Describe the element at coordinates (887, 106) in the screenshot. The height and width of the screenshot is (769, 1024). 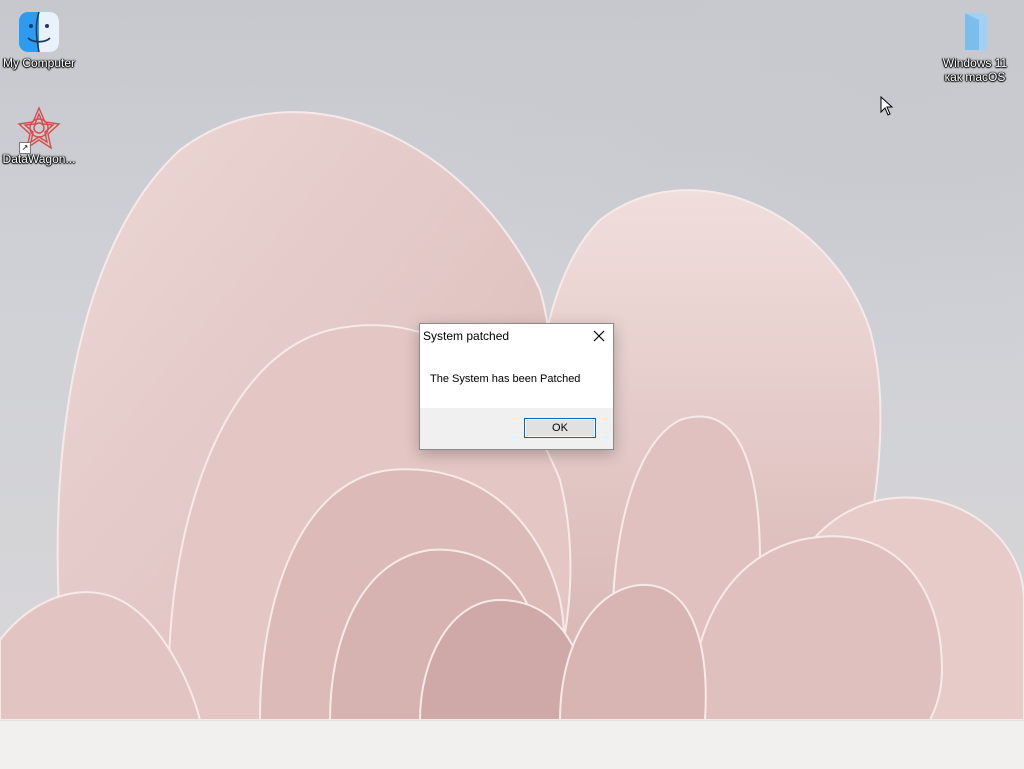
I see `mouse-cursor-icon` at that location.